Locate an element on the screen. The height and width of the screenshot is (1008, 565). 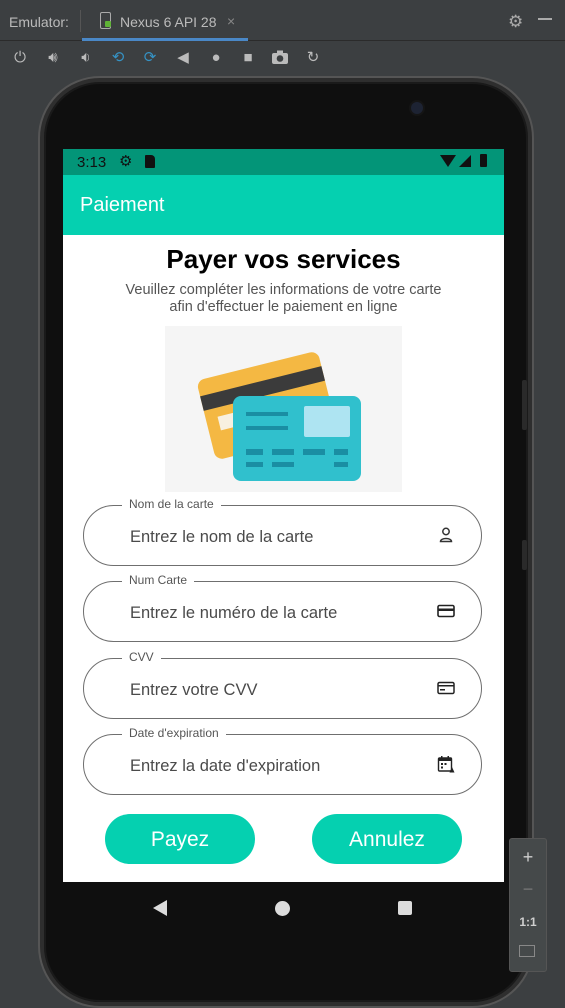
calendar-icon is located at coordinates (446, 764).